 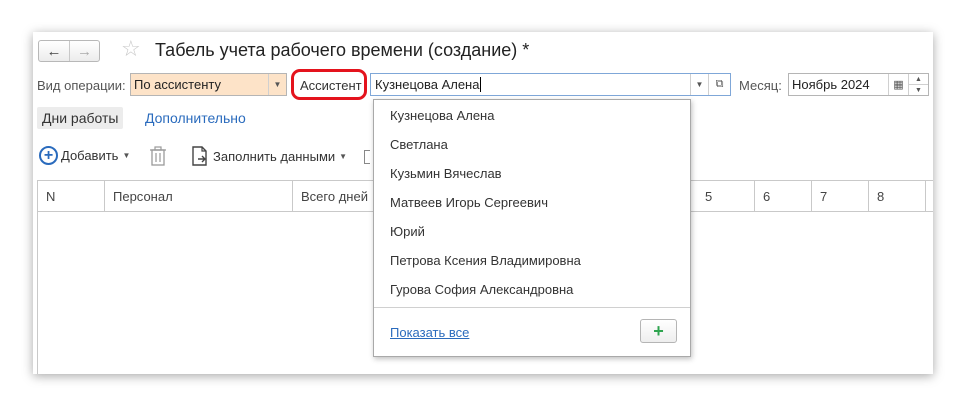 I want to click on favorite-star-icon: ☆, so click(x=131, y=49).